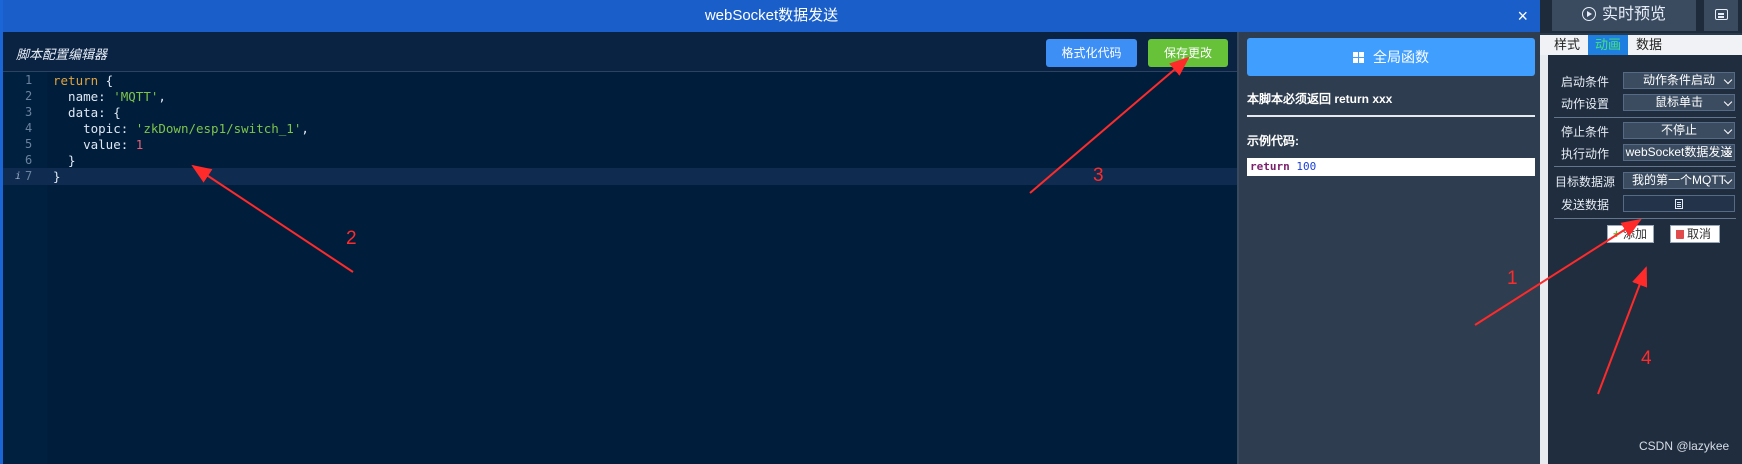 This screenshot has width=1742, height=464. Describe the element at coordinates (1635, 234) in the screenshot. I see `add-label: 添加` at that location.